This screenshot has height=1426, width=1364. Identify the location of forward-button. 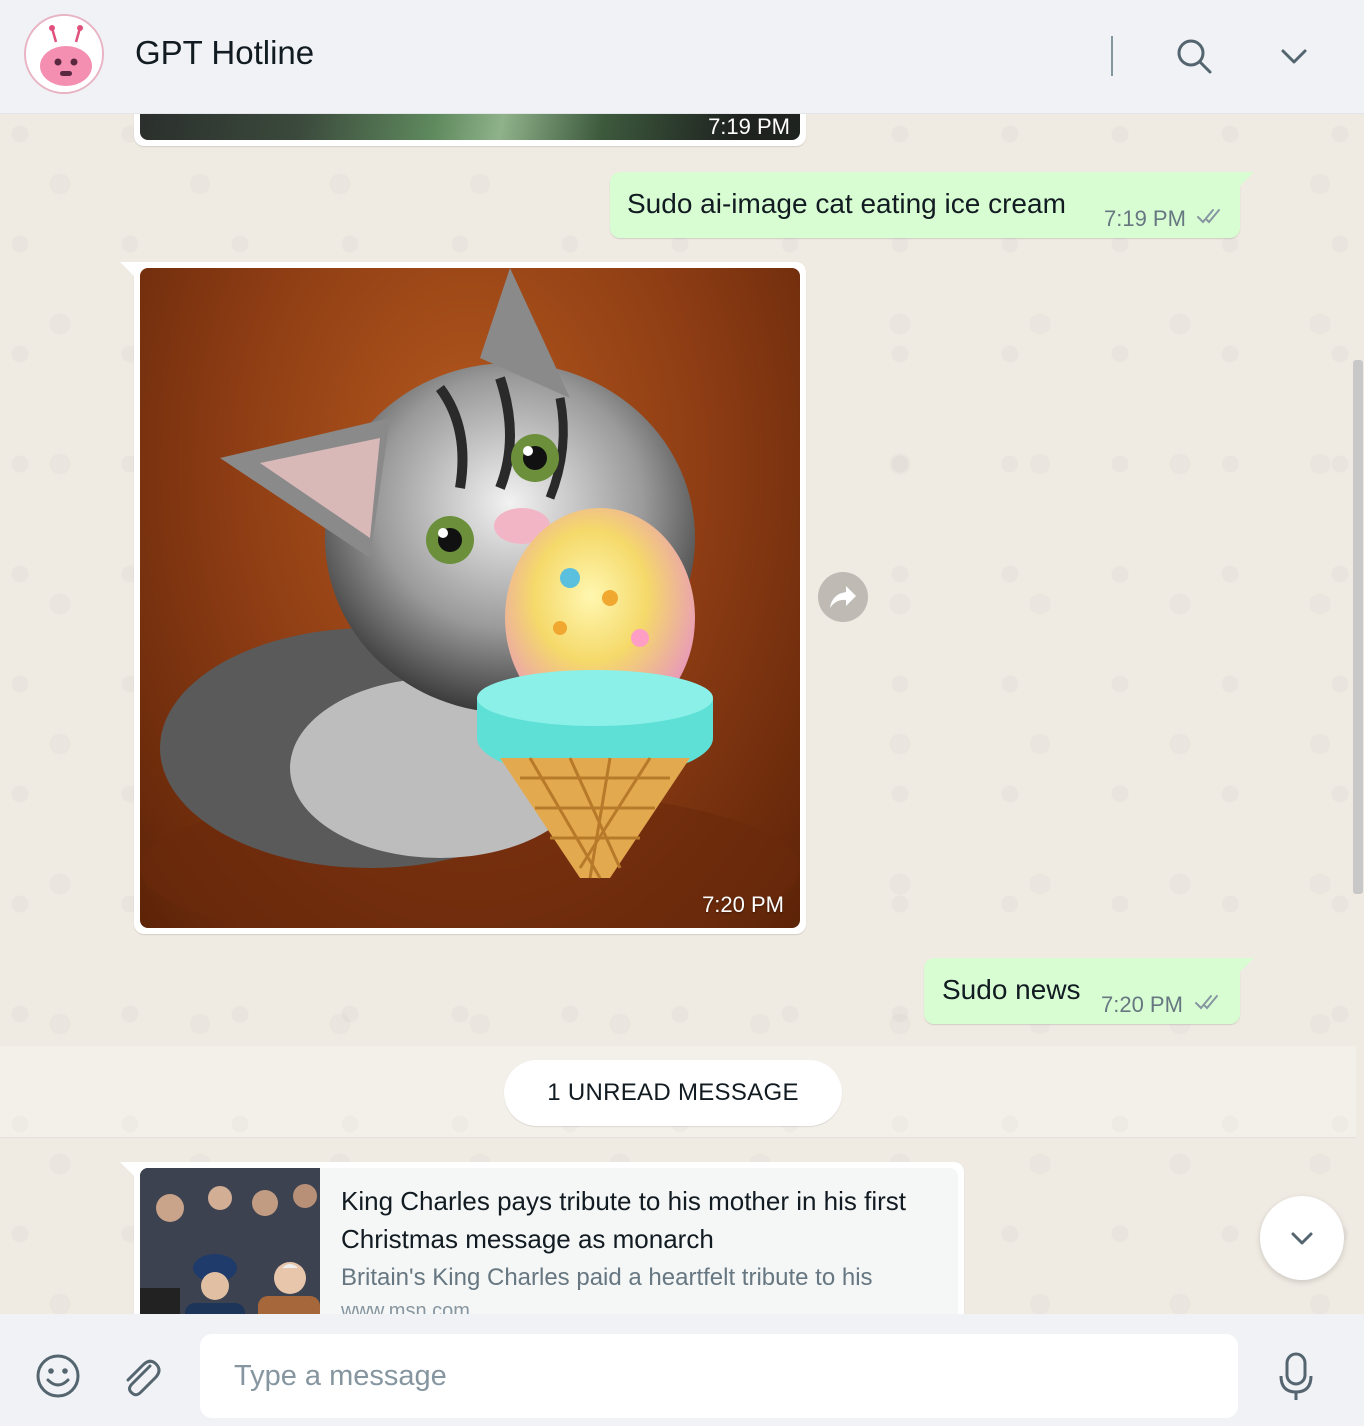
(843, 597).